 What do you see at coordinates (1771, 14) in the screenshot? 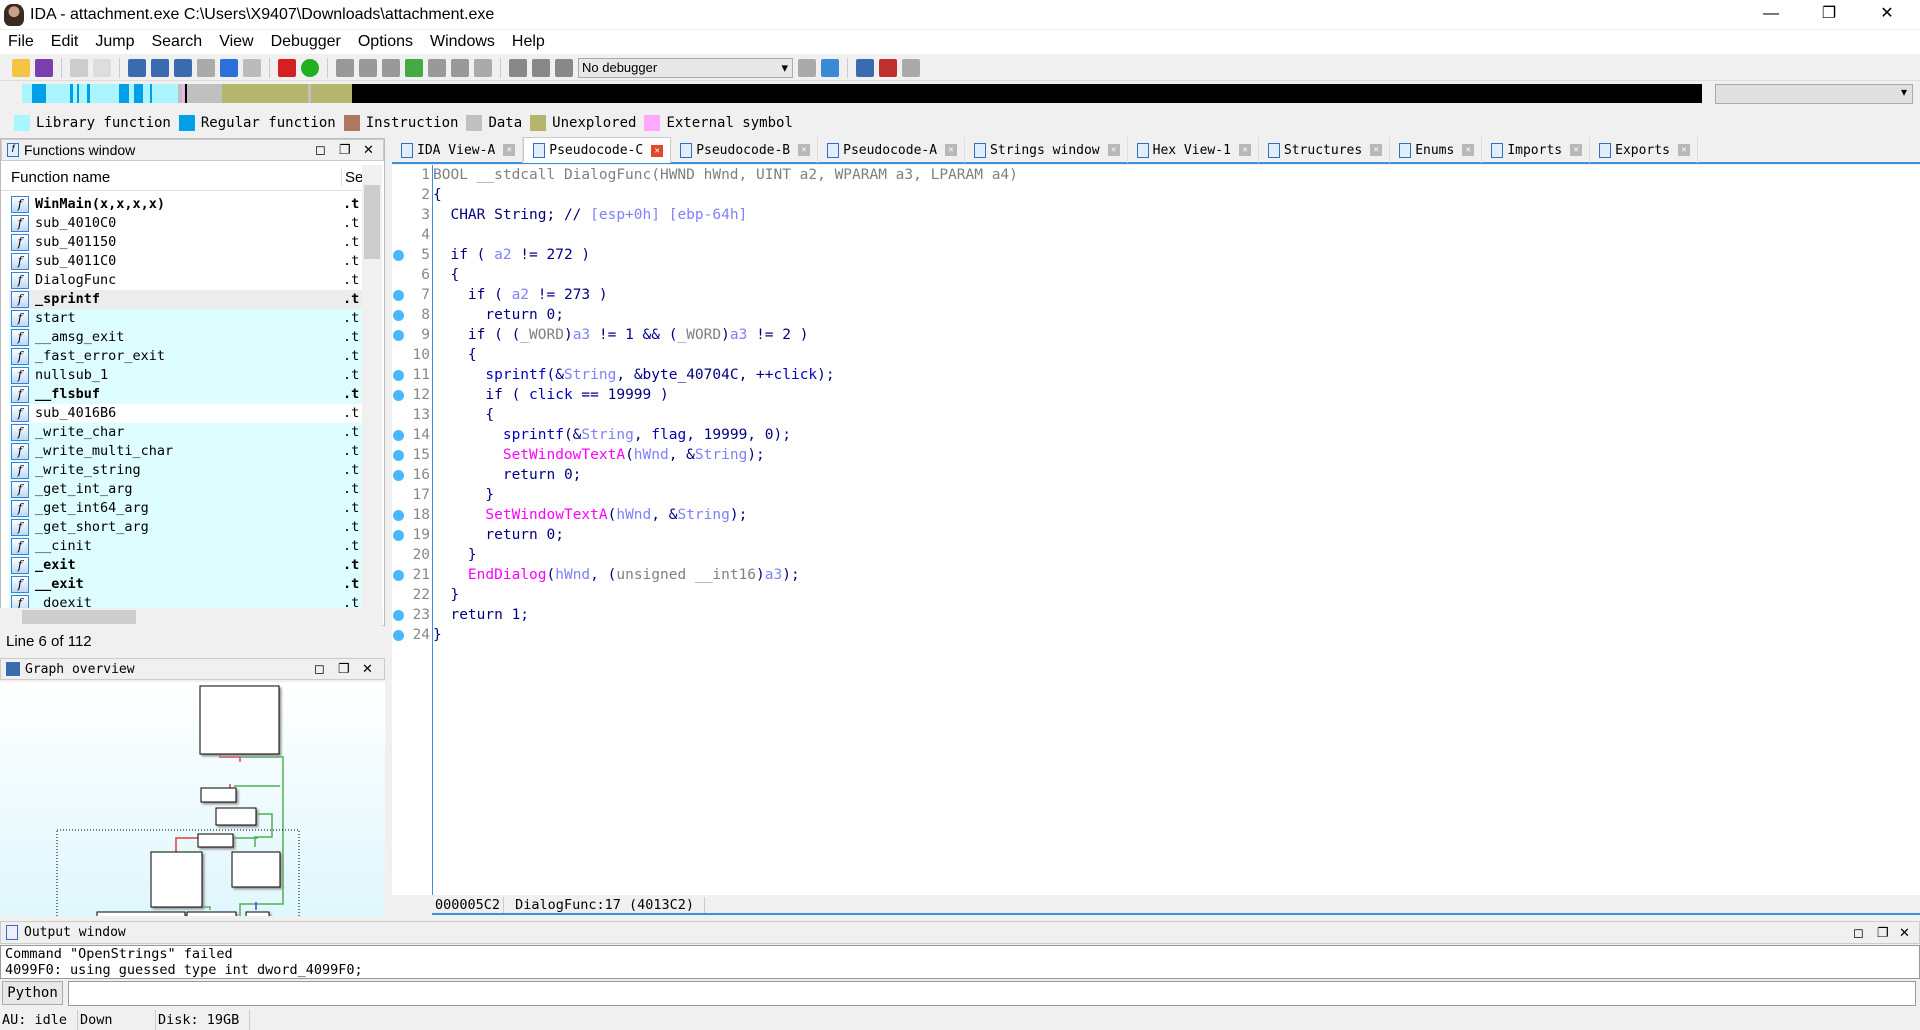
I see `minimize-button: —` at bounding box center [1771, 14].